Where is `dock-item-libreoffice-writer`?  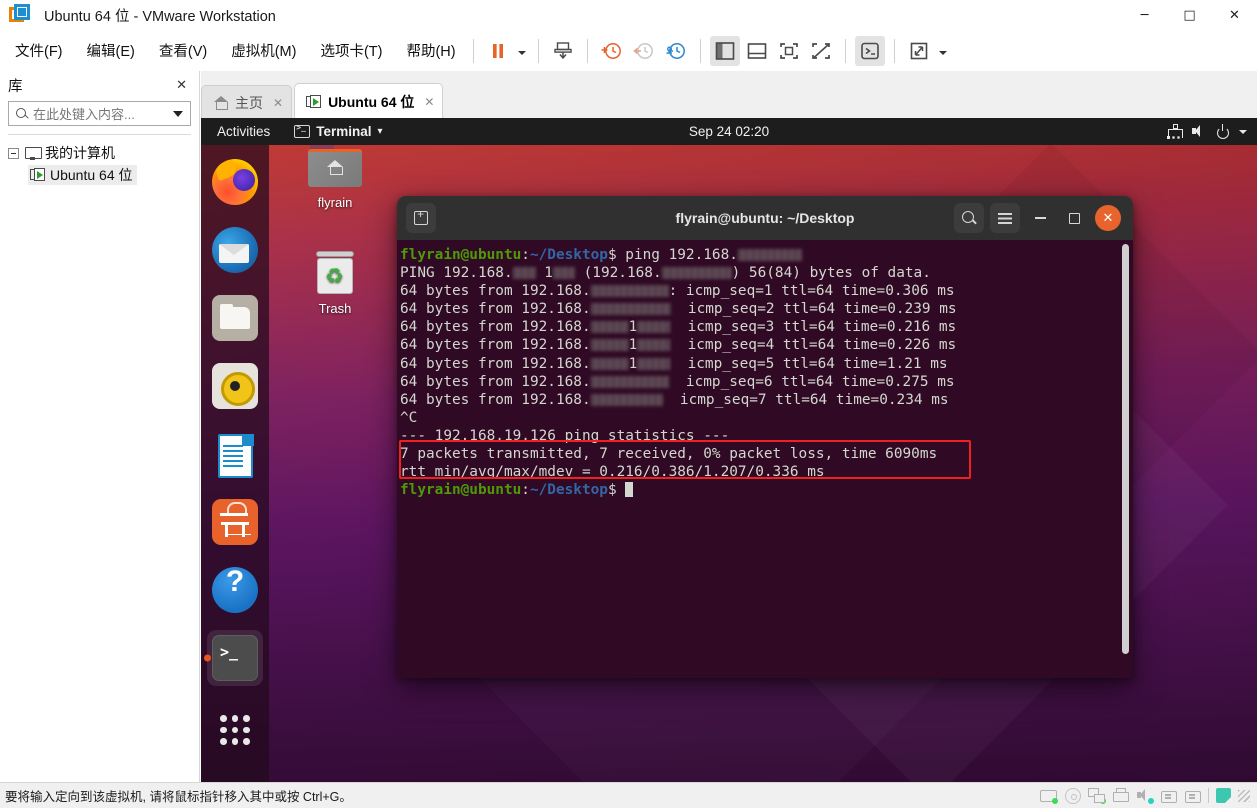
dock-item-libreoffice-writer is located at coordinates (235, 454).